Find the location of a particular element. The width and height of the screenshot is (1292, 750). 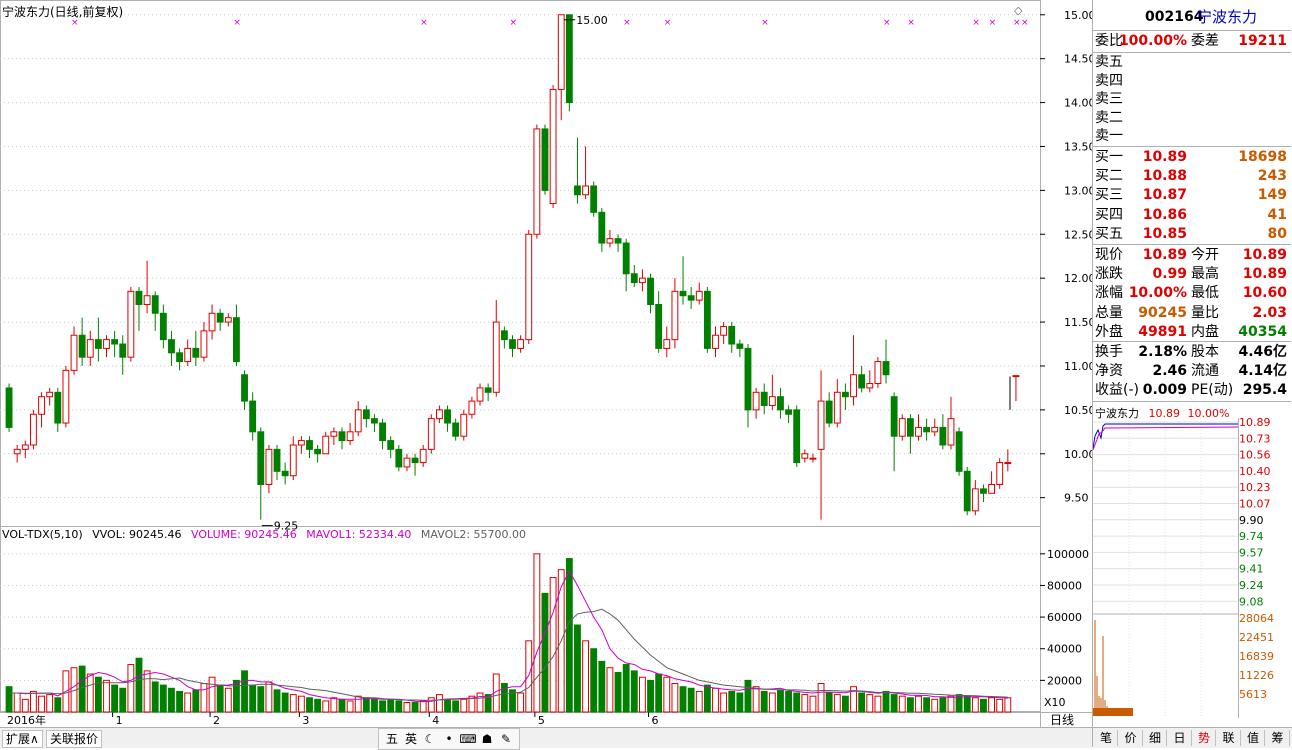

right-tab: 势 is located at coordinates (1204, 738).